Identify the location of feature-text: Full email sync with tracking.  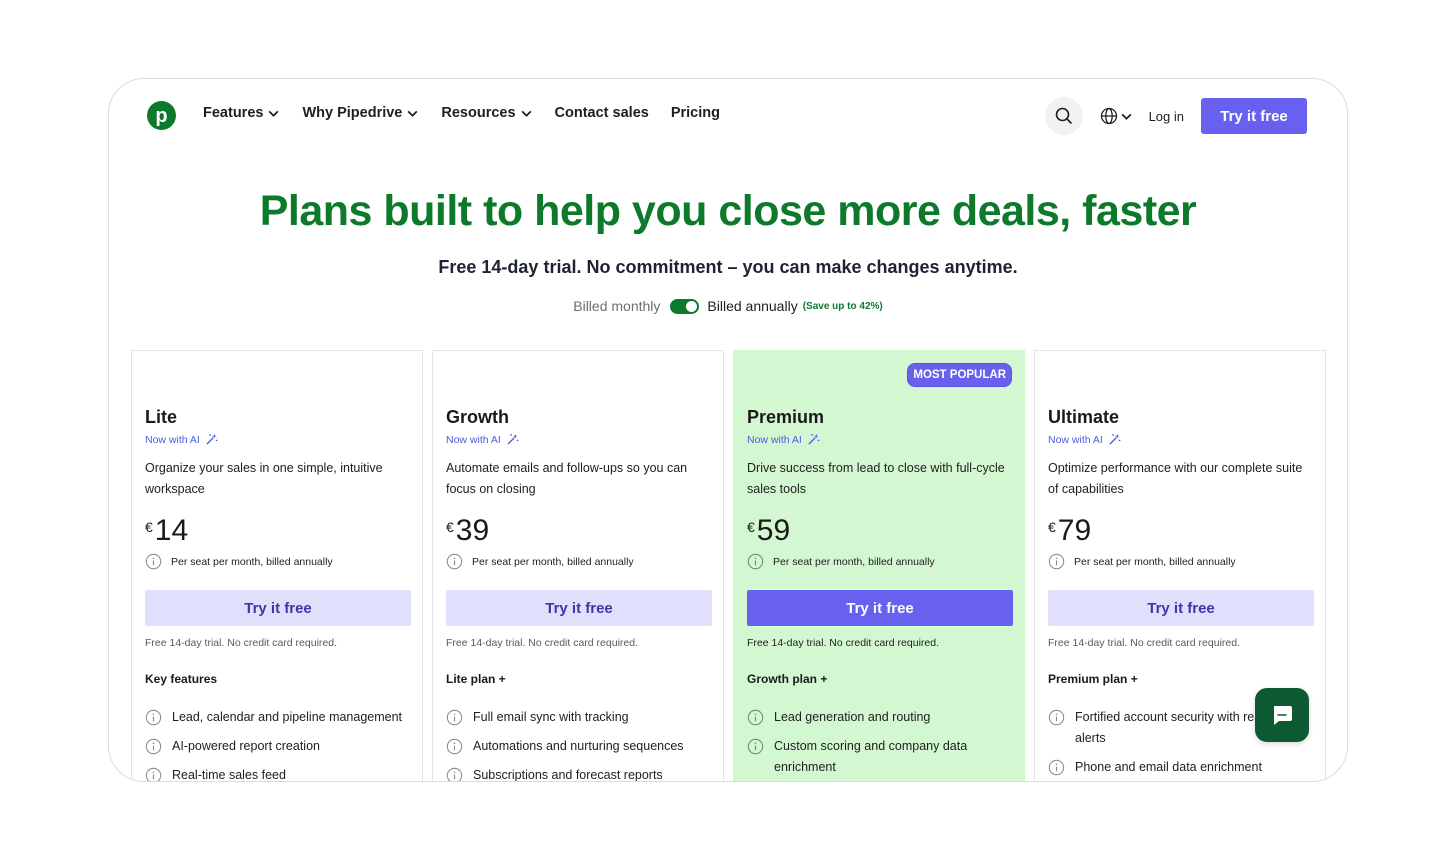
(551, 717).